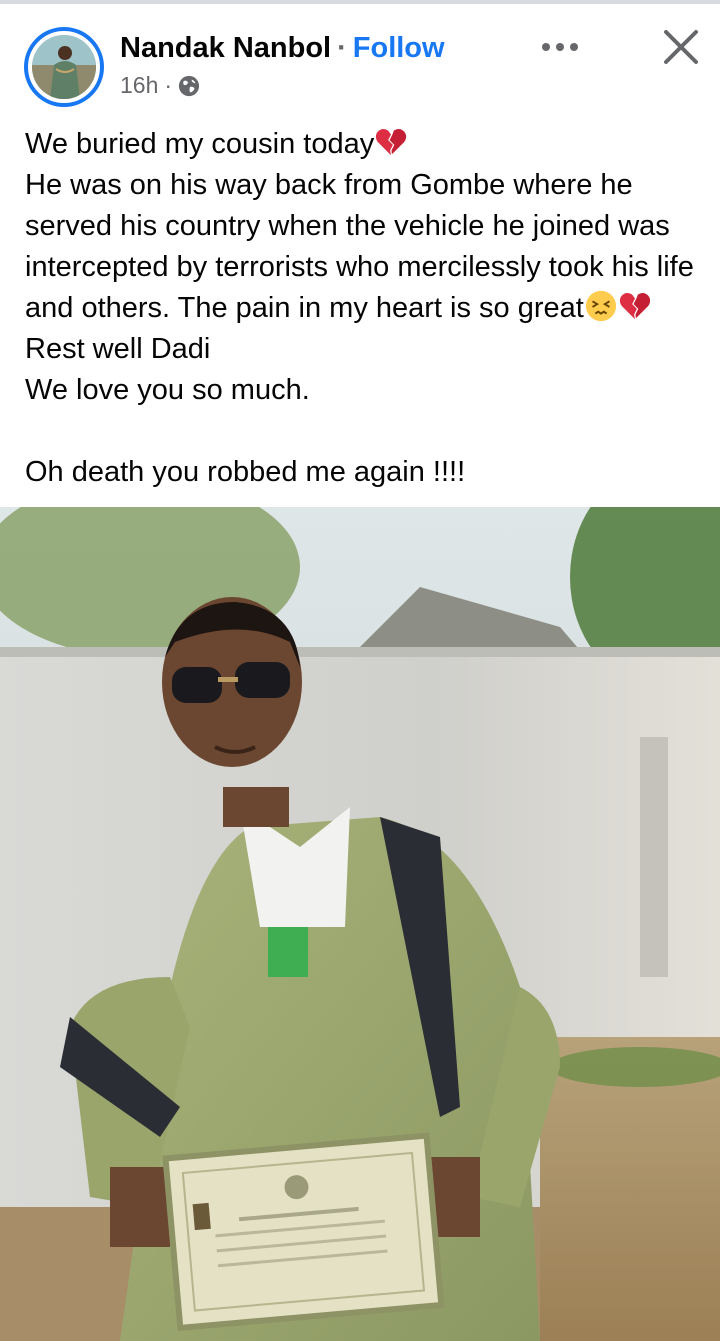 The width and height of the screenshot is (720, 1341). I want to click on author-avatar, so click(64, 67).